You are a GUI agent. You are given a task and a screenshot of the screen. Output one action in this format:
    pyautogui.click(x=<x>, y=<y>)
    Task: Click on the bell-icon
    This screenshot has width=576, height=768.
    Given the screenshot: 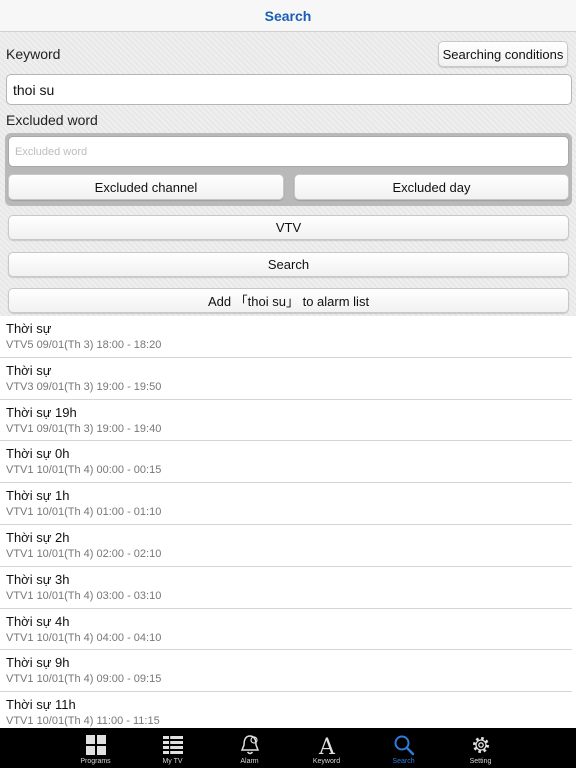 What is the action you would take?
    pyautogui.click(x=249, y=745)
    